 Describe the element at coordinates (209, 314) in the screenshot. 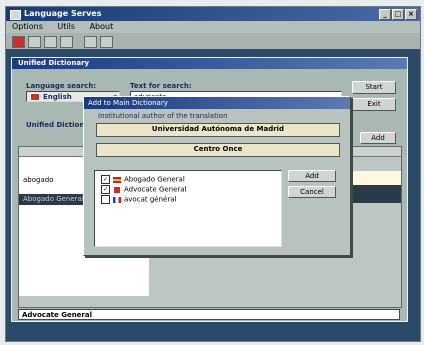

I see `status-field: Advocate General` at that location.